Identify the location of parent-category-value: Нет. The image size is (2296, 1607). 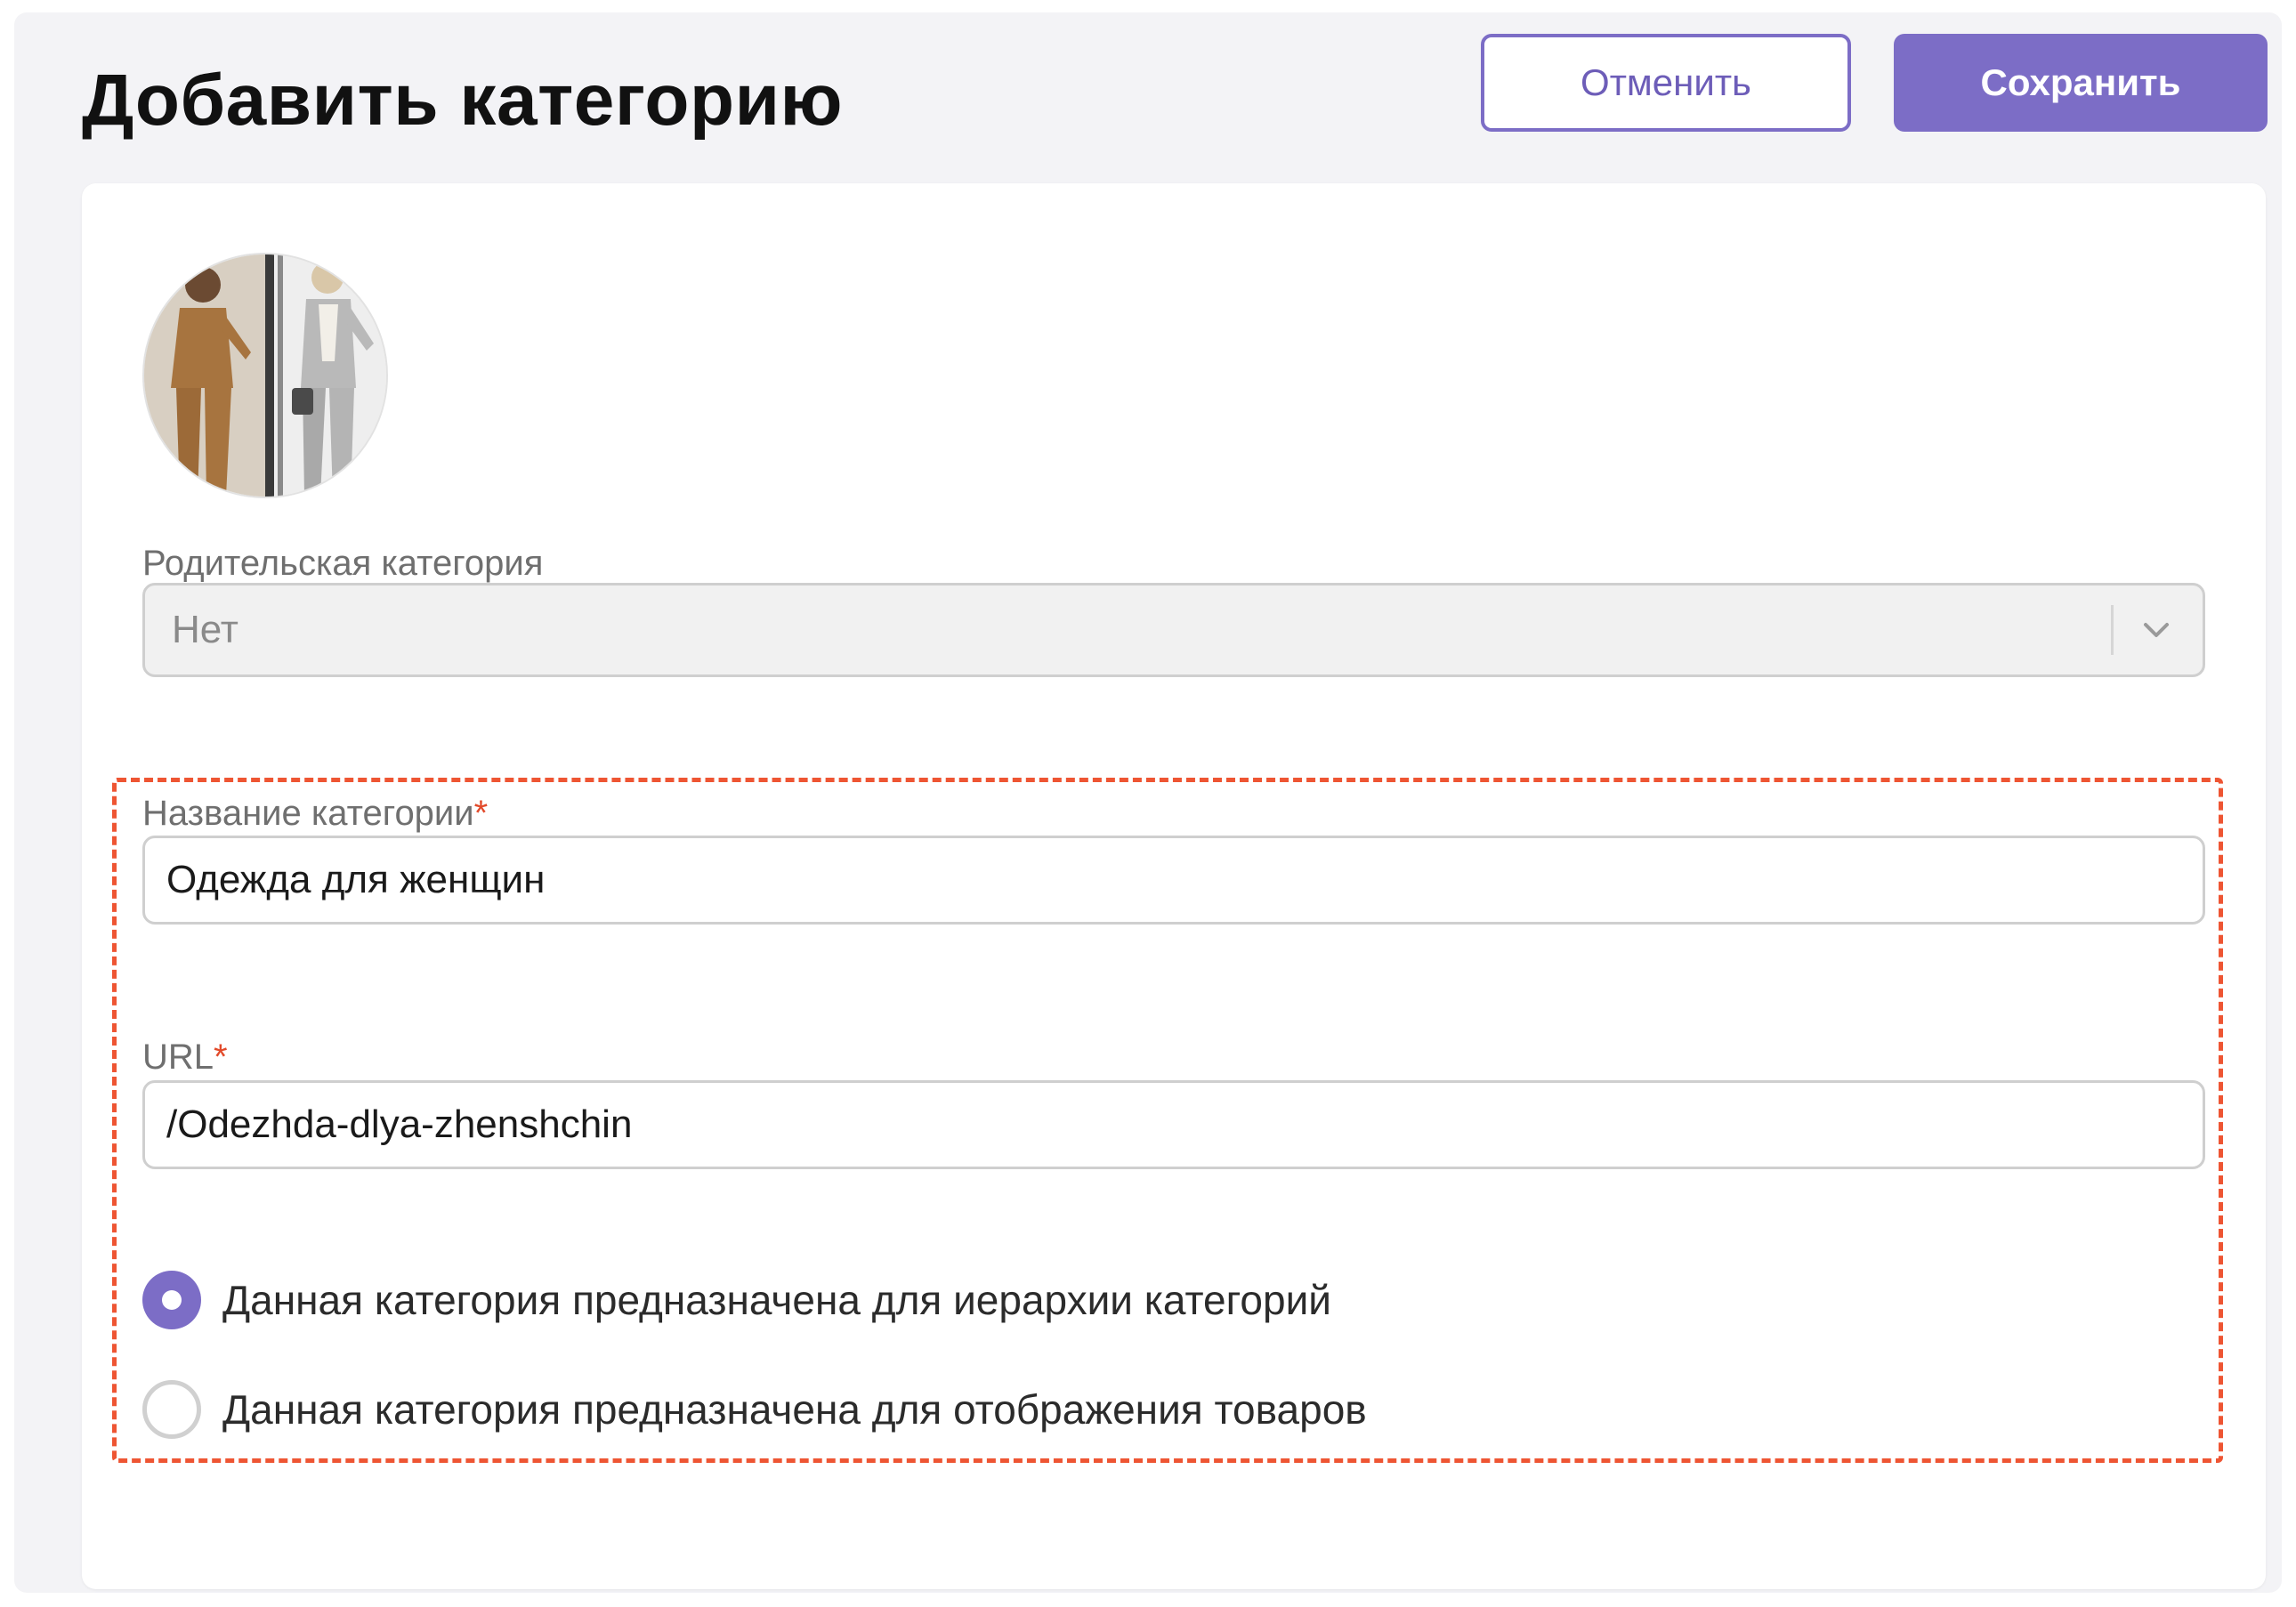
(205, 629).